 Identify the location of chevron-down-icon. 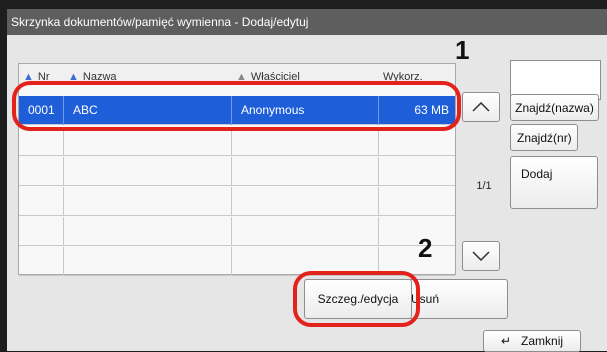
(481, 256).